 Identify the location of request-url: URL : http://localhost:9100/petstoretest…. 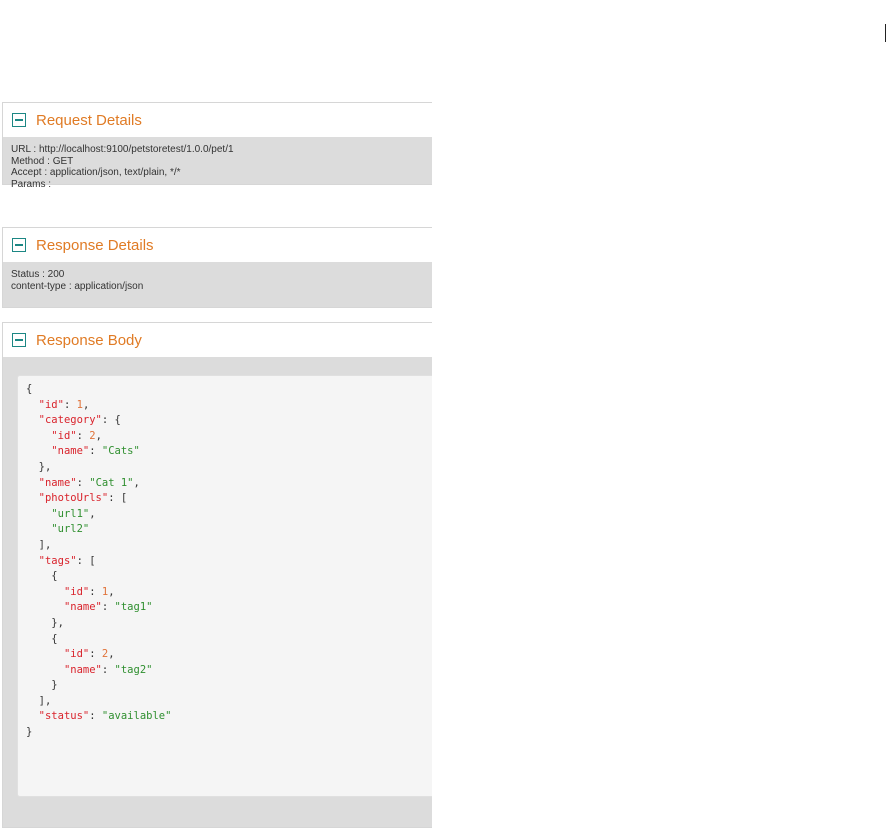
(122, 149).